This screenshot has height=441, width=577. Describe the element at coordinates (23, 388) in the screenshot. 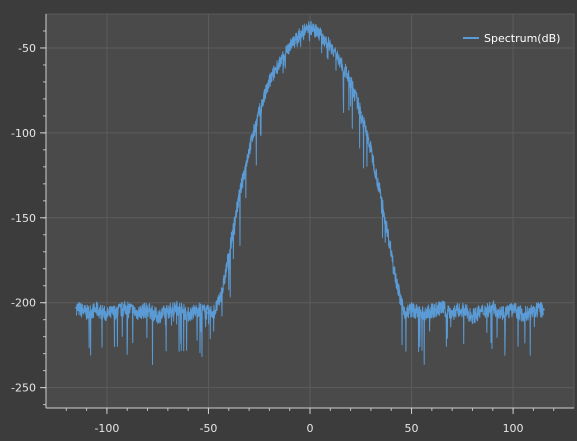

I see `y-tick-label: -250` at that location.